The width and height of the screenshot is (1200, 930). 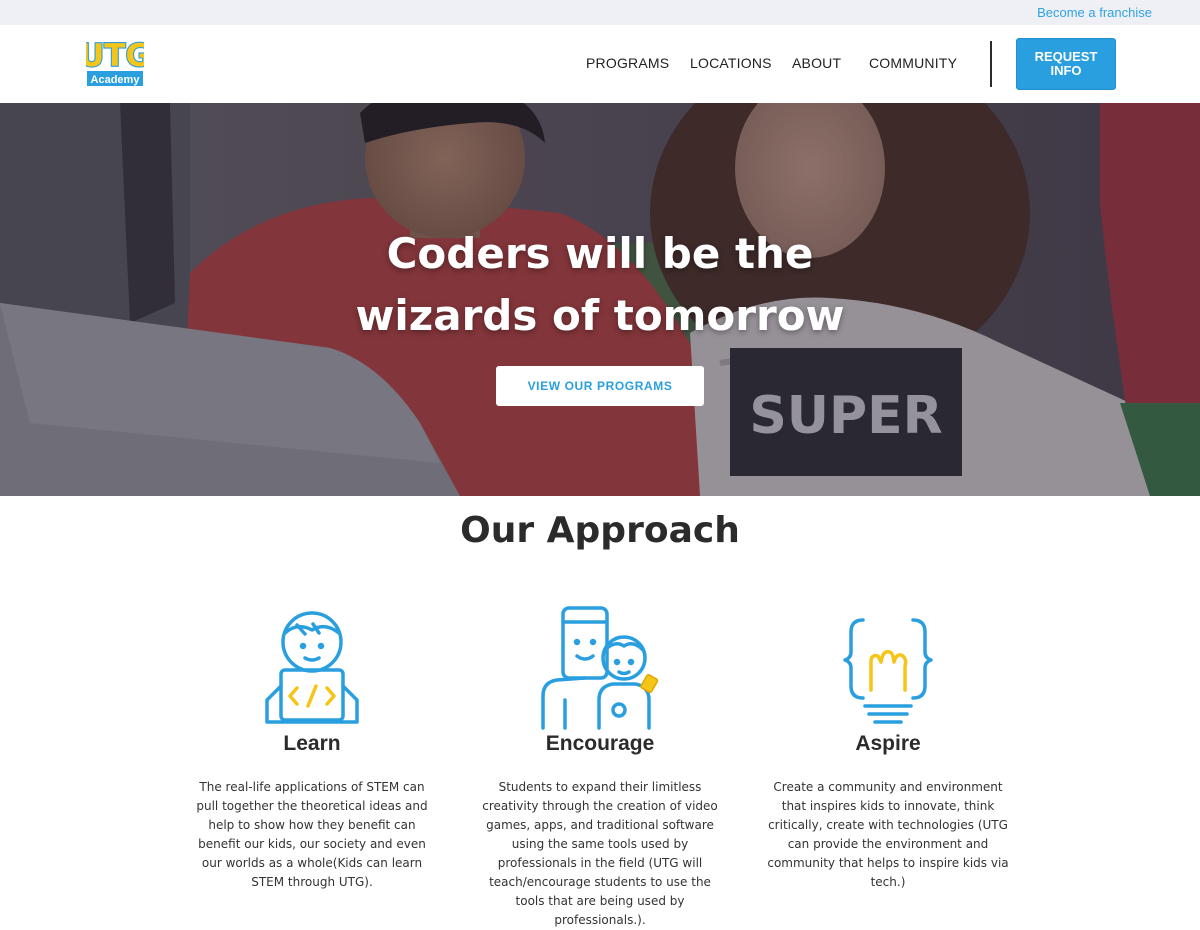 I want to click on become-franchise-link: Become a franchise, so click(x=1094, y=12).